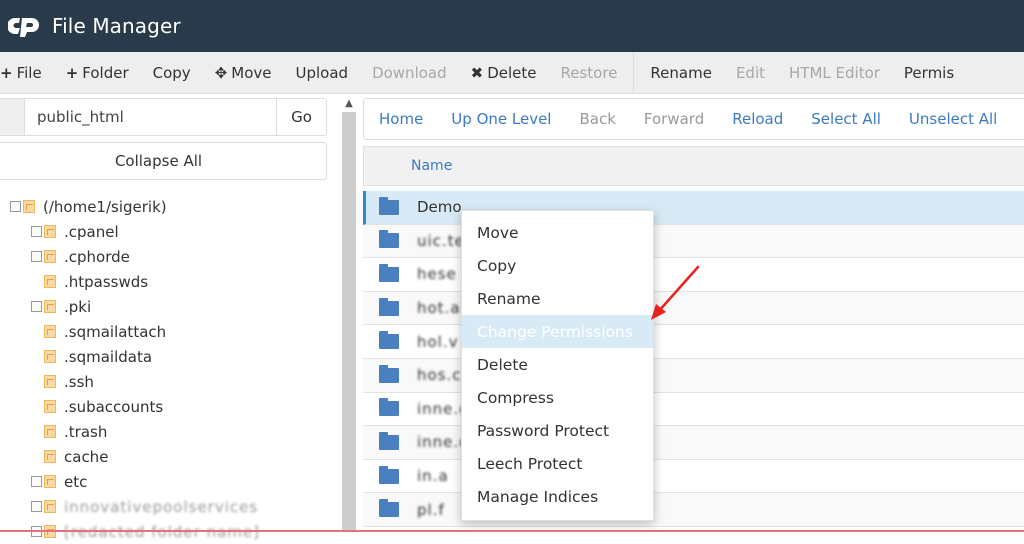 This screenshot has height=544, width=1024. Describe the element at coordinates (301, 117) in the screenshot. I see `go-button: Go` at that location.